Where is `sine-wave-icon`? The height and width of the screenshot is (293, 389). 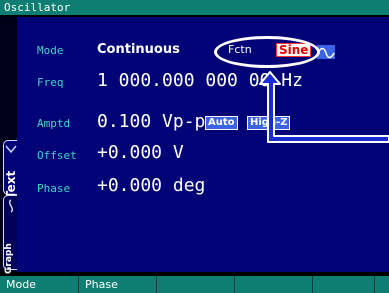 sine-wave-icon is located at coordinates (11, 206).